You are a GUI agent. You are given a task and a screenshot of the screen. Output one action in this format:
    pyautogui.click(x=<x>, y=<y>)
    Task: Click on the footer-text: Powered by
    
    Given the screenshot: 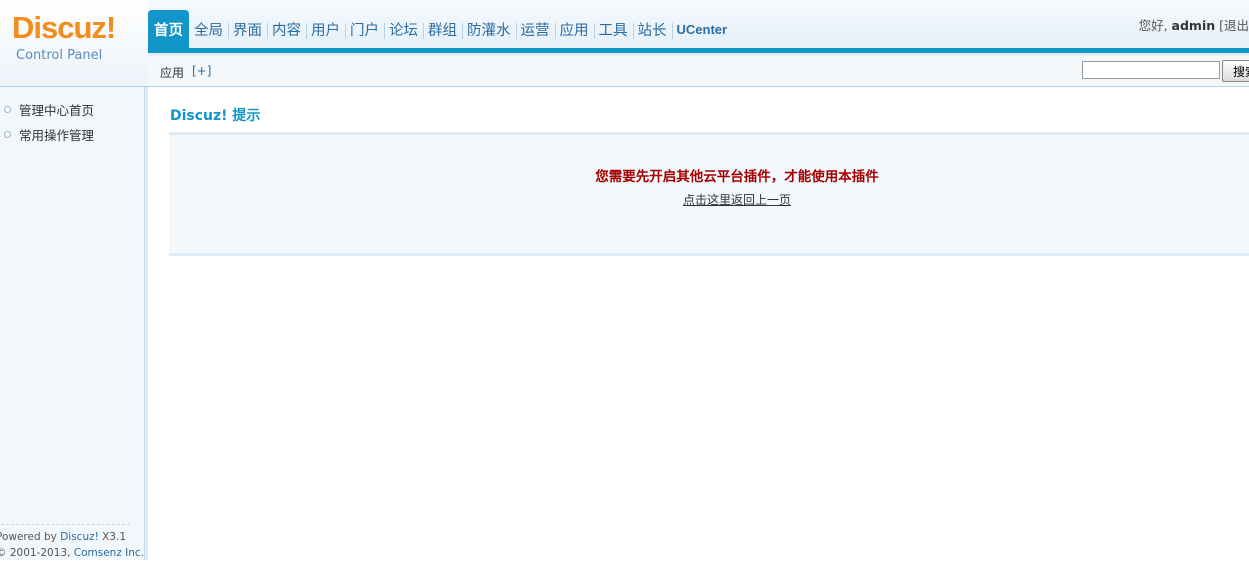 What is the action you would take?
    pyautogui.click(x=30, y=537)
    